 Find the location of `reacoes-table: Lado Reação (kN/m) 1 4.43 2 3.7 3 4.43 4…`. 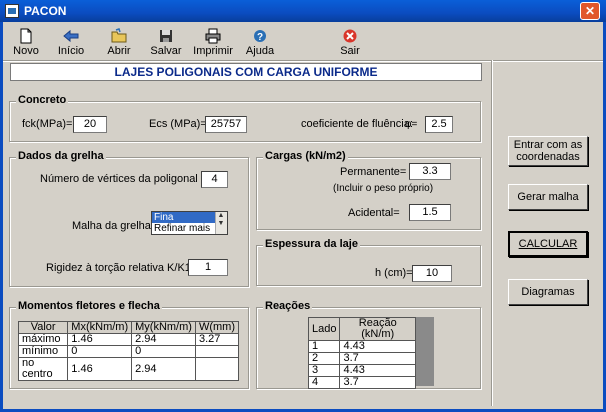

reacoes-table: Lado Reação (kN/m) 1 4.43 2 3.7 3 4.43 4… is located at coordinates (361, 353).